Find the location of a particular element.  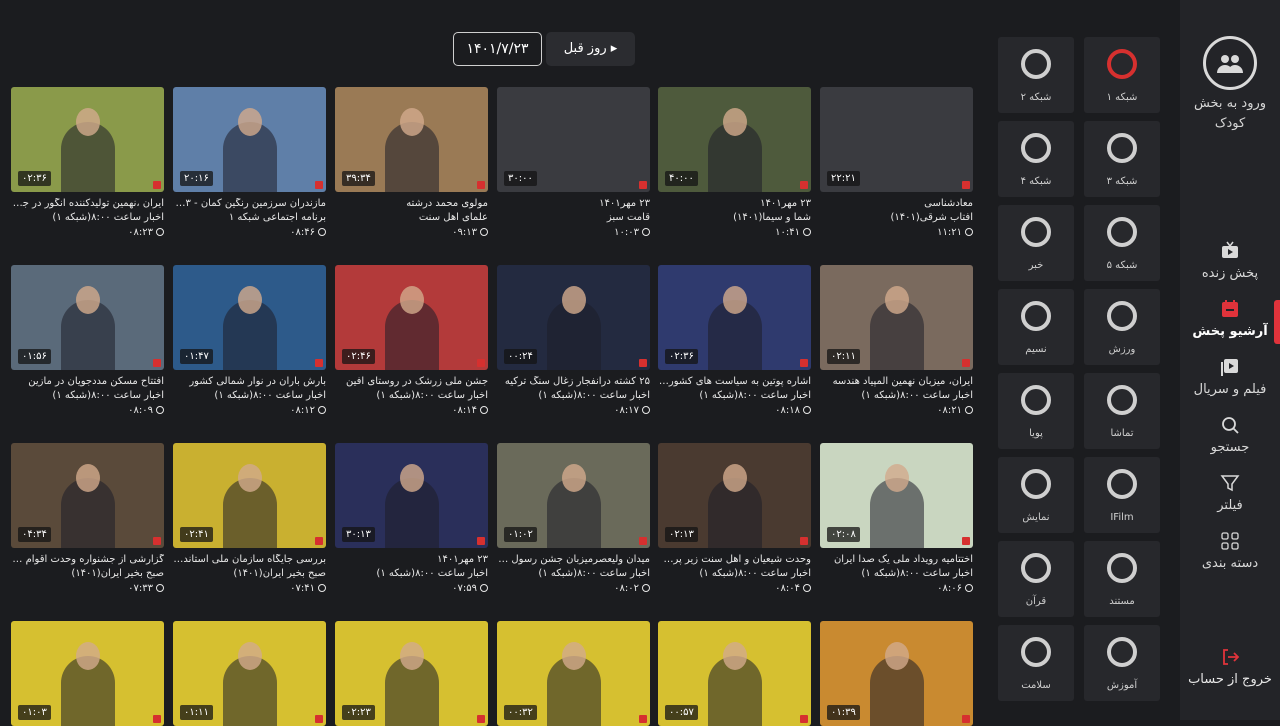

program-card: ۰۱:۳۹ is located at coordinates (896, 673).